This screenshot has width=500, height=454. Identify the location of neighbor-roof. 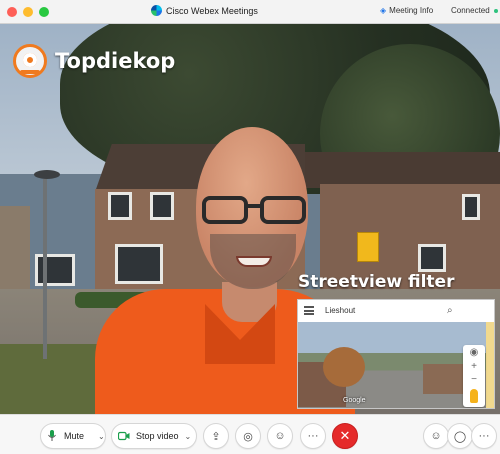
(400, 170).